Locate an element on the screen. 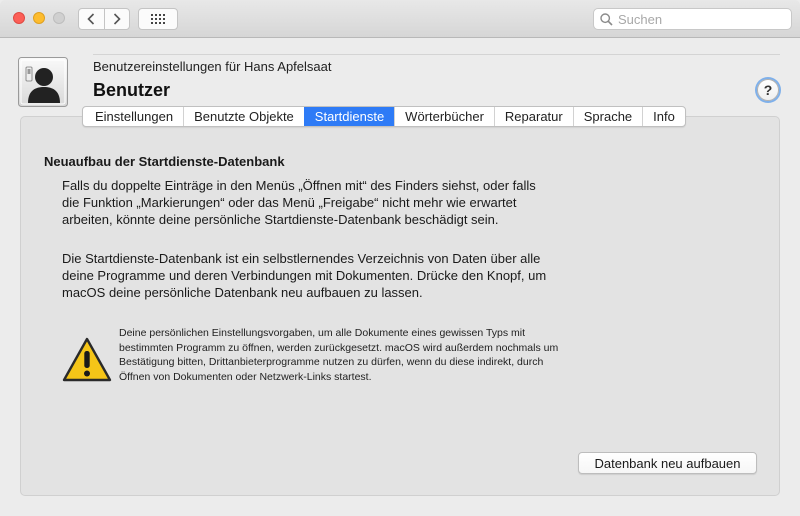 The image size is (800, 516). chevron-right-icon is located at coordinates (117, 19).